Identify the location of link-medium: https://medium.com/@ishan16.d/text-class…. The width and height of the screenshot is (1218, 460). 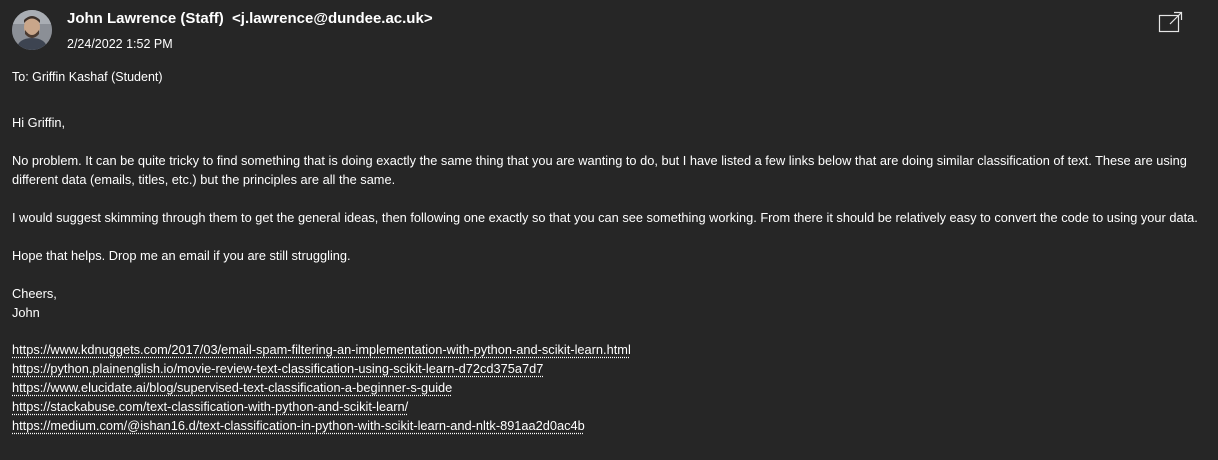
(612, 425).